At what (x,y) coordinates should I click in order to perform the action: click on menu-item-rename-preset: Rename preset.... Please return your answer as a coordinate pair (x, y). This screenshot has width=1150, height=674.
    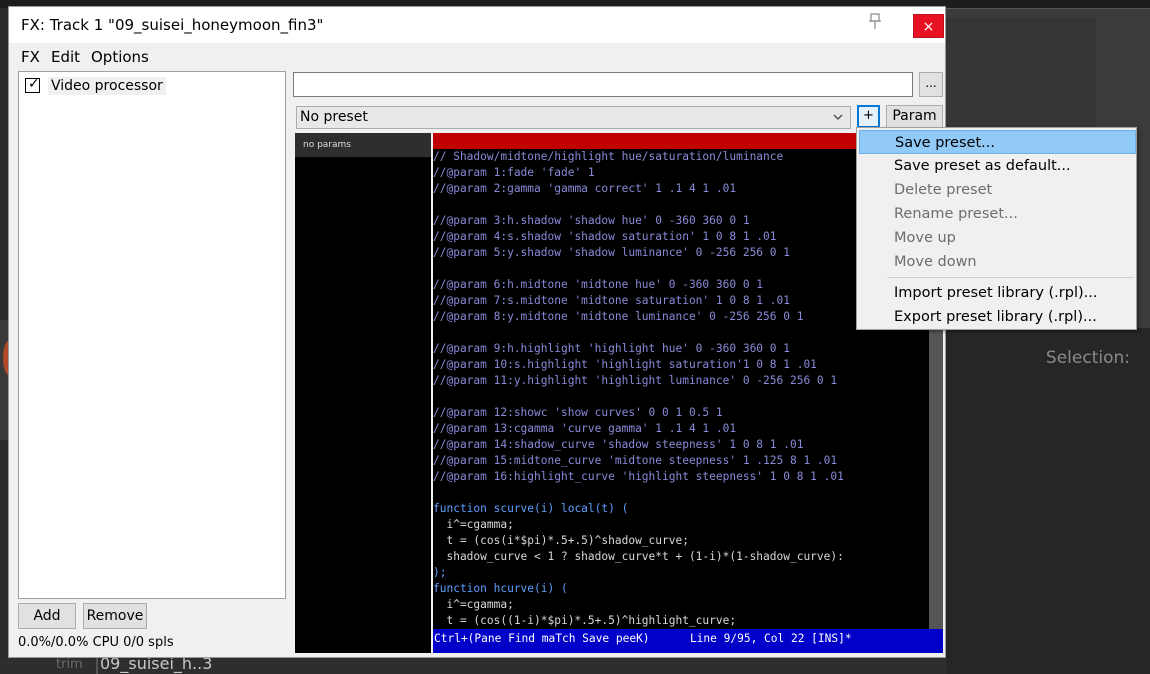
    Looking at the image, I should click on (997, 214).